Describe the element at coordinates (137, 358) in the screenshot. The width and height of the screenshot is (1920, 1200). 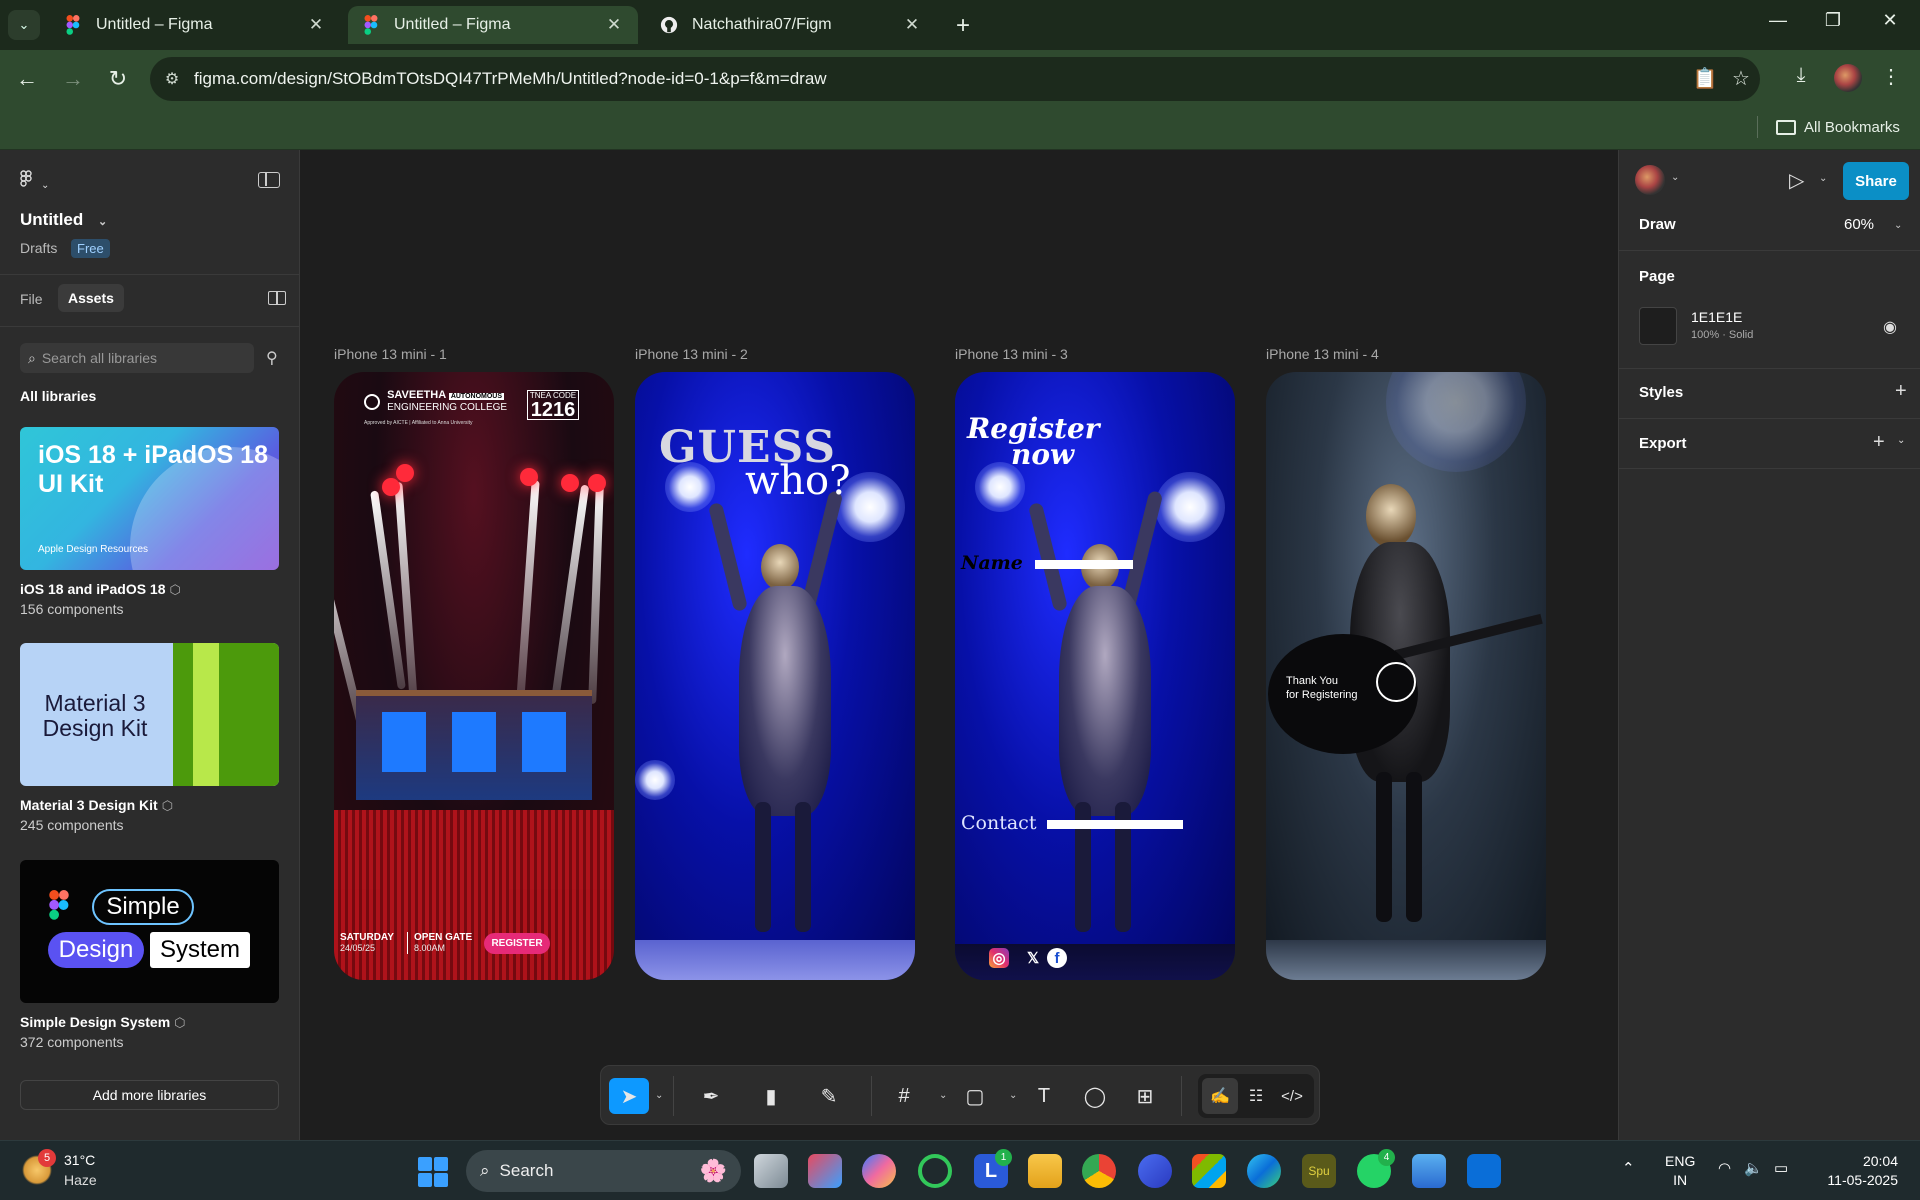
I see `library-search-input: ⌕ Search all libraries` at that location.